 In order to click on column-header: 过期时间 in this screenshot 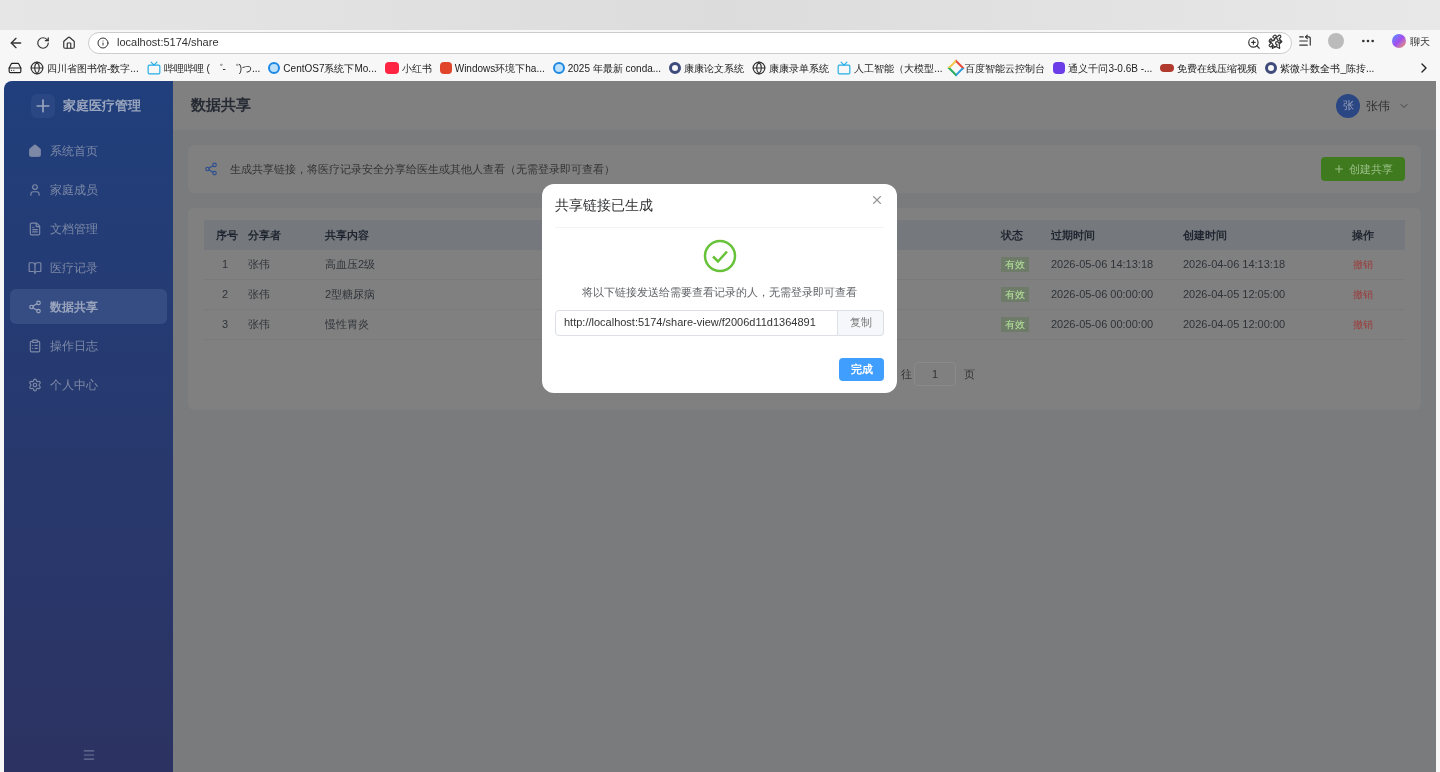, I will do `click(1073, 235)`.